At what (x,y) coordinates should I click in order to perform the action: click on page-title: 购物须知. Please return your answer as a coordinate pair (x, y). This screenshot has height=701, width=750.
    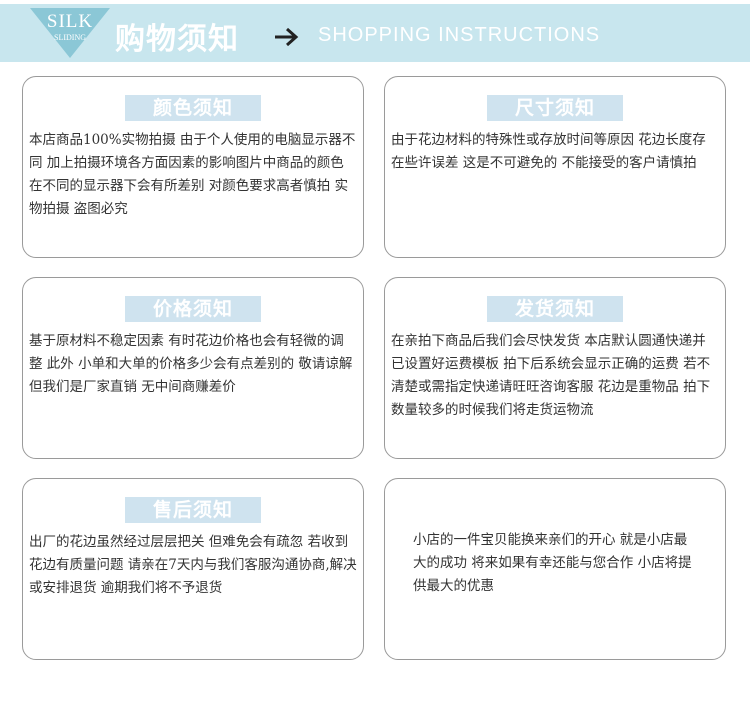
    Looking at the image, I should click on (177, 39).